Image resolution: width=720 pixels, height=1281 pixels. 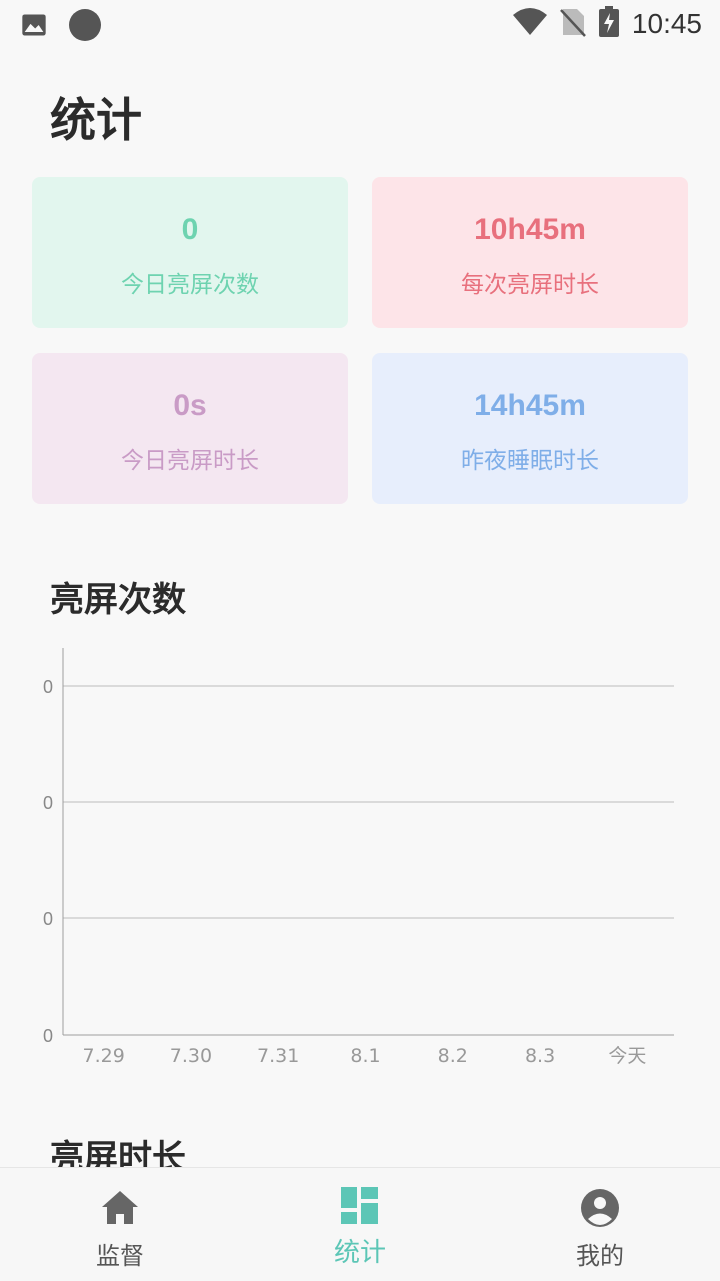 I want to click on image-icon, so click(x=34, y=27).